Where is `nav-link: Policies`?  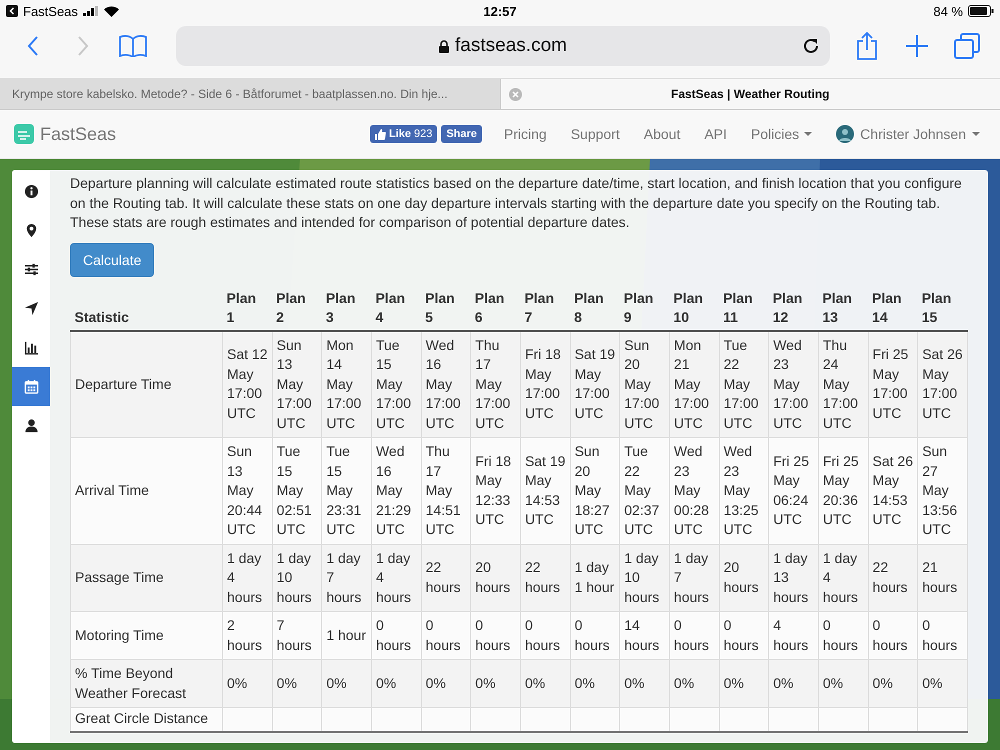
nav-link: Policies is located at coordinates (781, 134).